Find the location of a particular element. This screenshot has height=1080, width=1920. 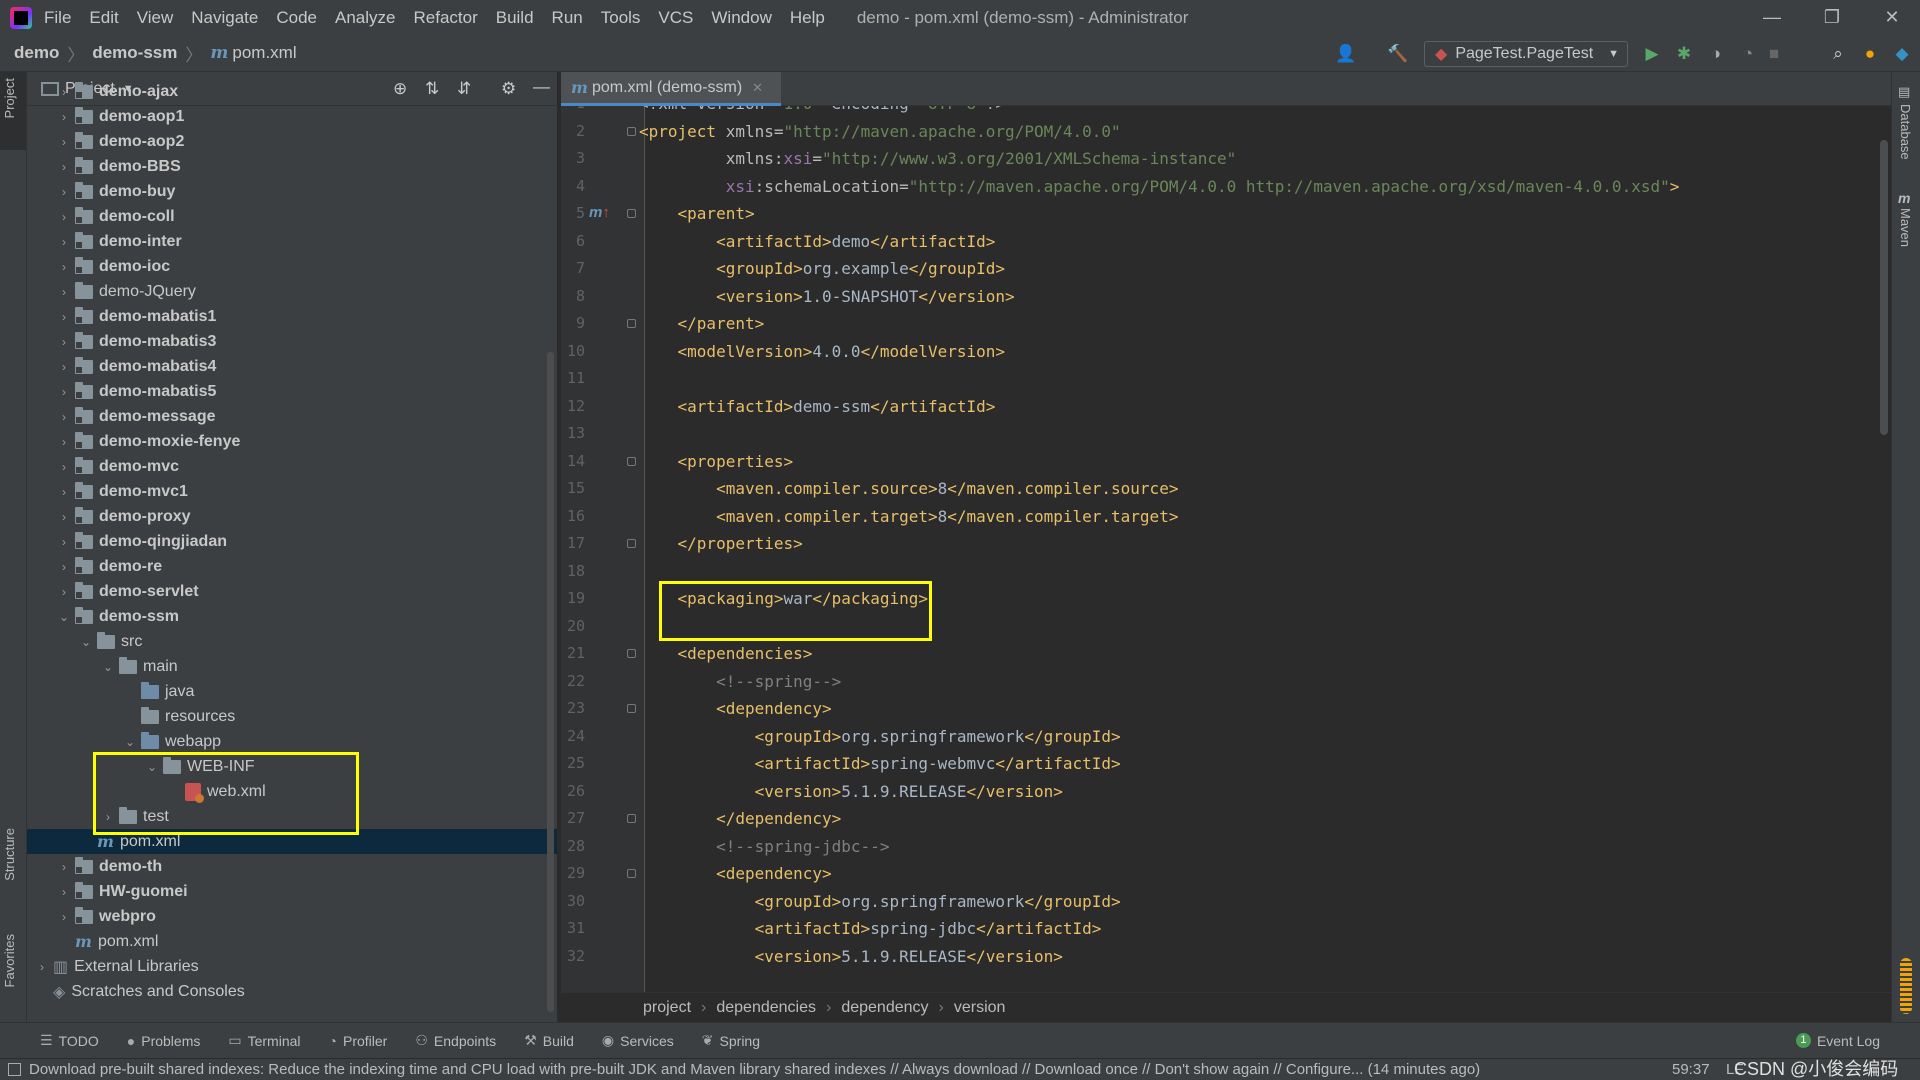

tool-button-build: ⚒ Build is located at coordinates (549, 1040).